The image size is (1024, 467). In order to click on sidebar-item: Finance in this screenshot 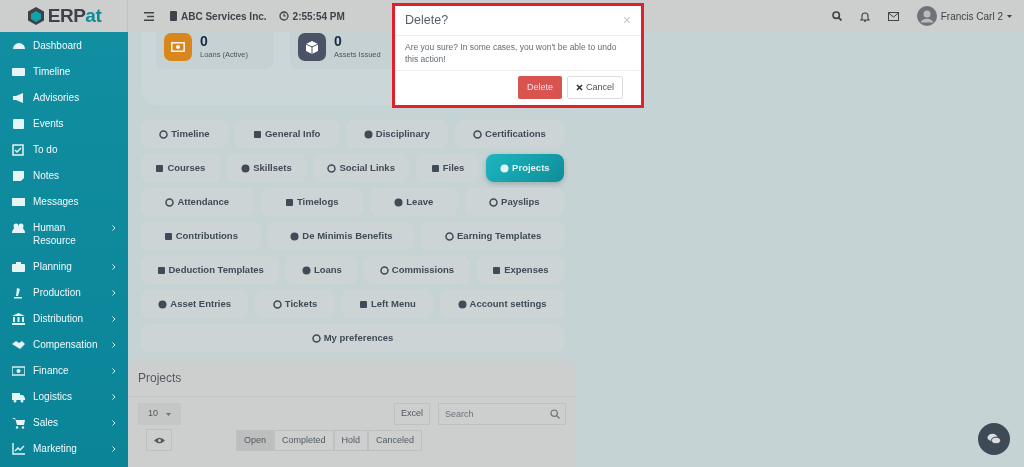, I will do `click(64, 370)`.